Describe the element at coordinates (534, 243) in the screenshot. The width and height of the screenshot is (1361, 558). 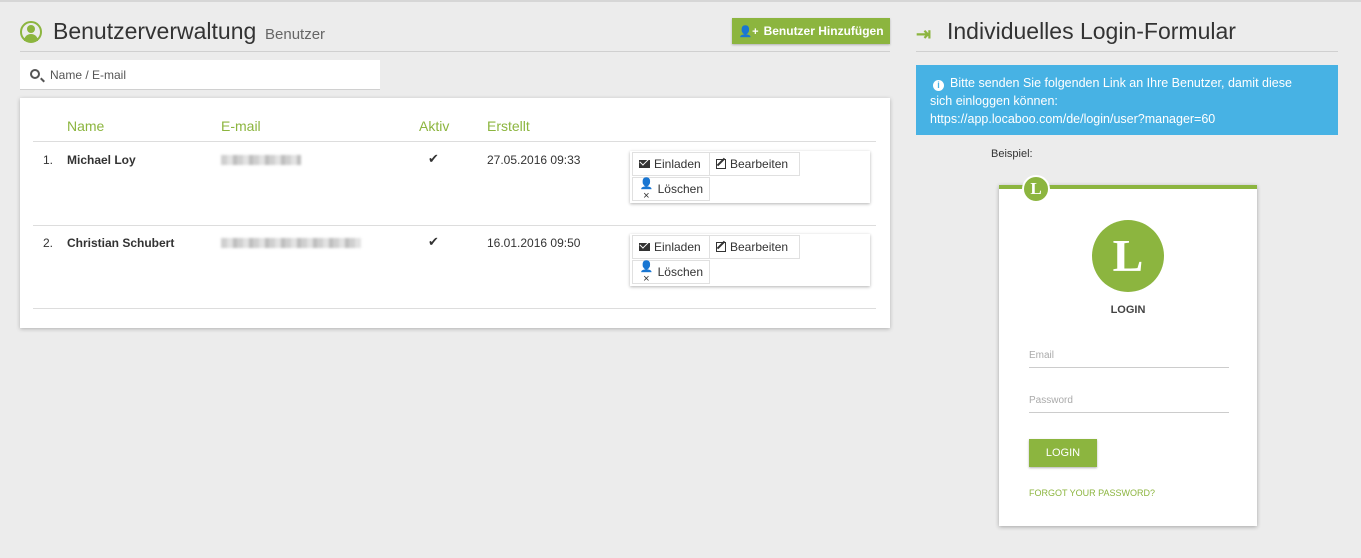
I see `created-date: 16.01.2016 09:50` at that location.